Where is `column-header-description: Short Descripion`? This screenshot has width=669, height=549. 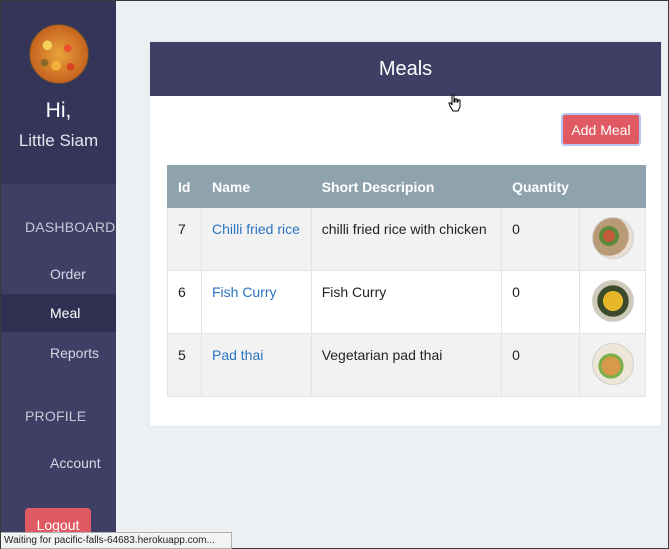
column-header-description: Short Descripion is located at coordinates (406, 186).